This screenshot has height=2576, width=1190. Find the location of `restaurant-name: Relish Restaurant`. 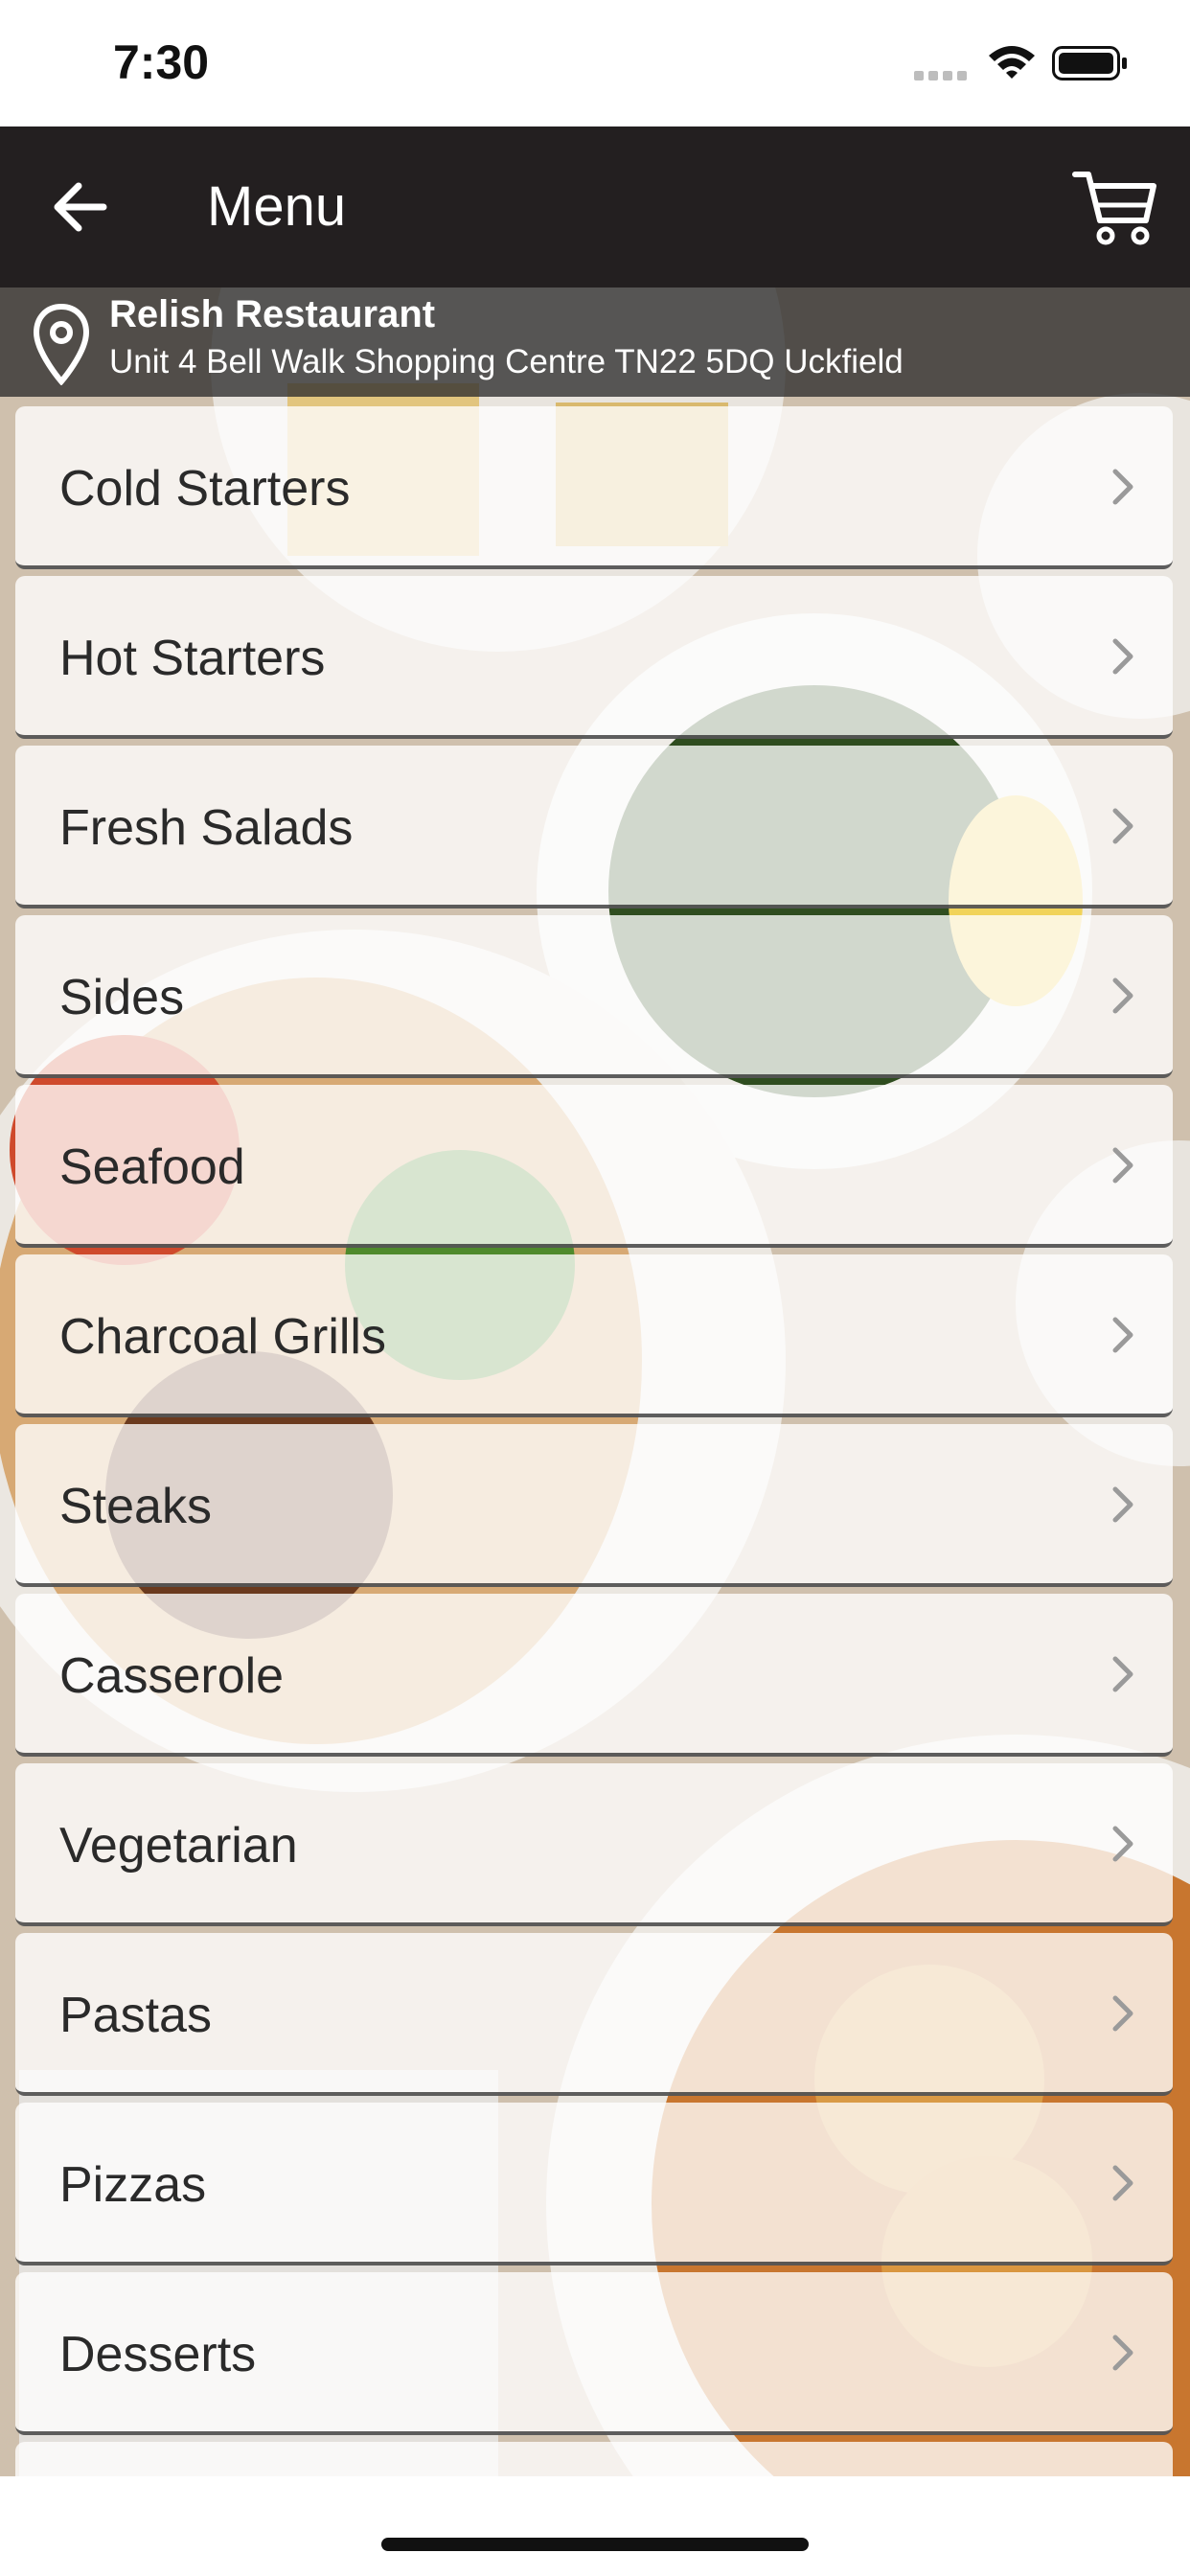

restaurant-name: Relish Restaurant is located at coordinates (272, 314).